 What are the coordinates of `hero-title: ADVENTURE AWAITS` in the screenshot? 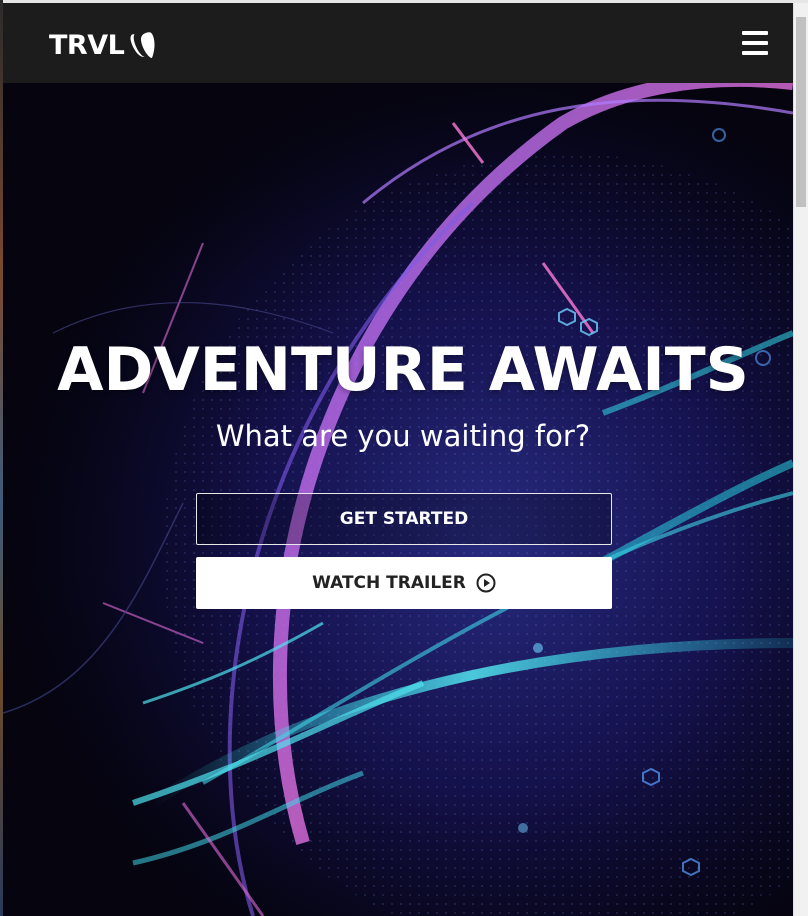 It's located at (403, 370).